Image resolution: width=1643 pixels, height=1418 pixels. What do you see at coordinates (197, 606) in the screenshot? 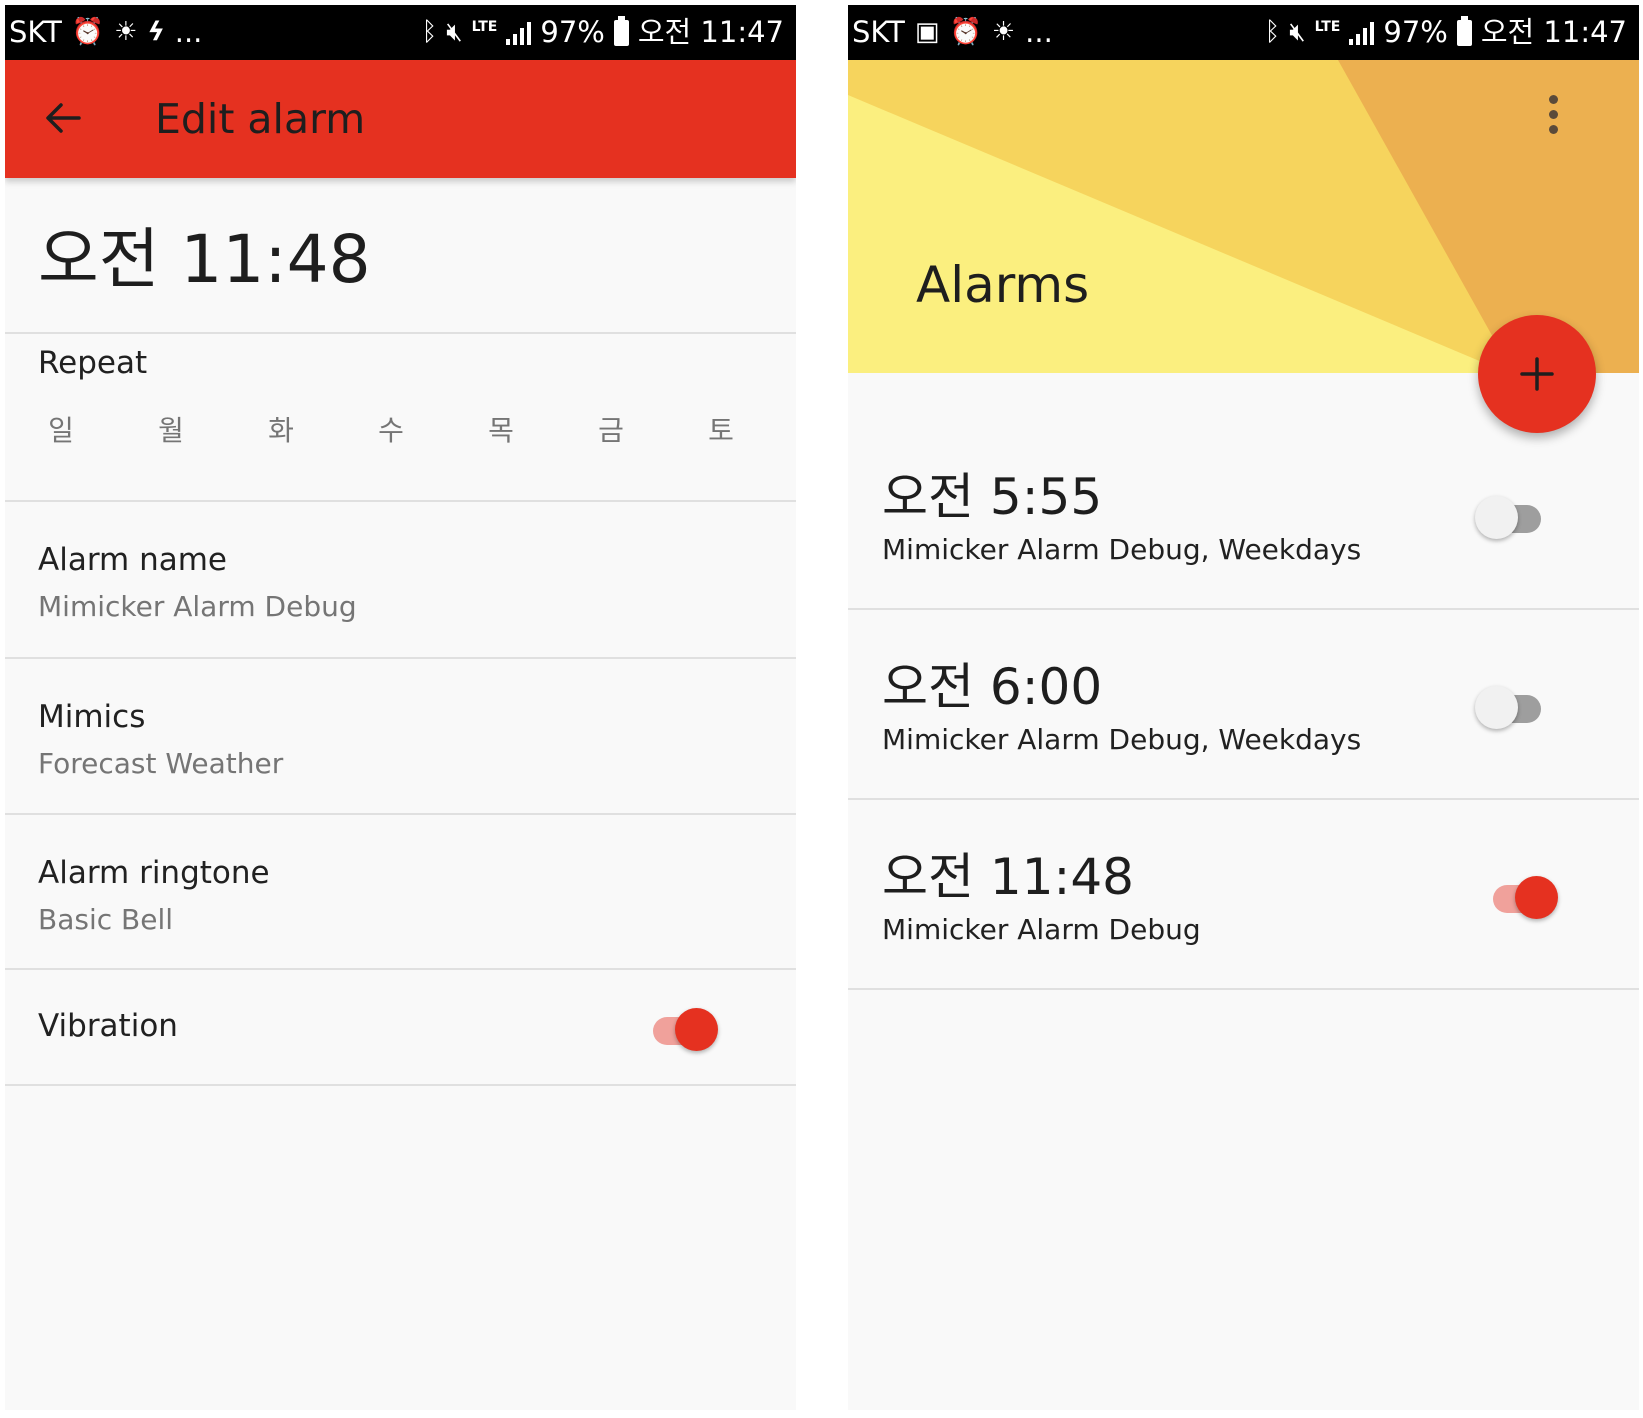
I see `setting-value: Mimicker Alarm Debug` at bounding box center [197, 606].